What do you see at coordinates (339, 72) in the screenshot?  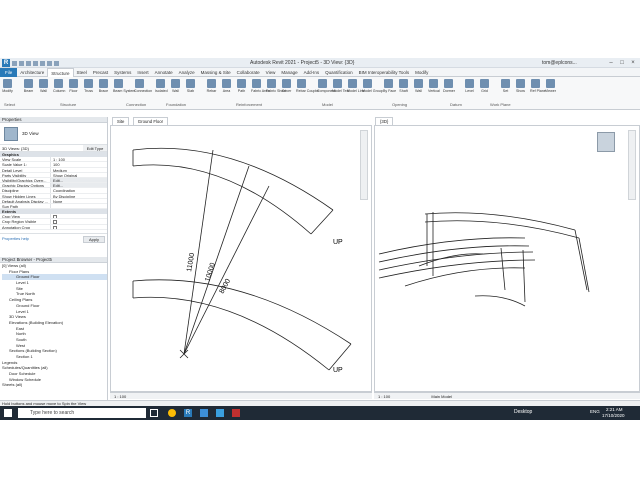 I see `tab-quantification: Quantification` at bounding box center [339, 72].